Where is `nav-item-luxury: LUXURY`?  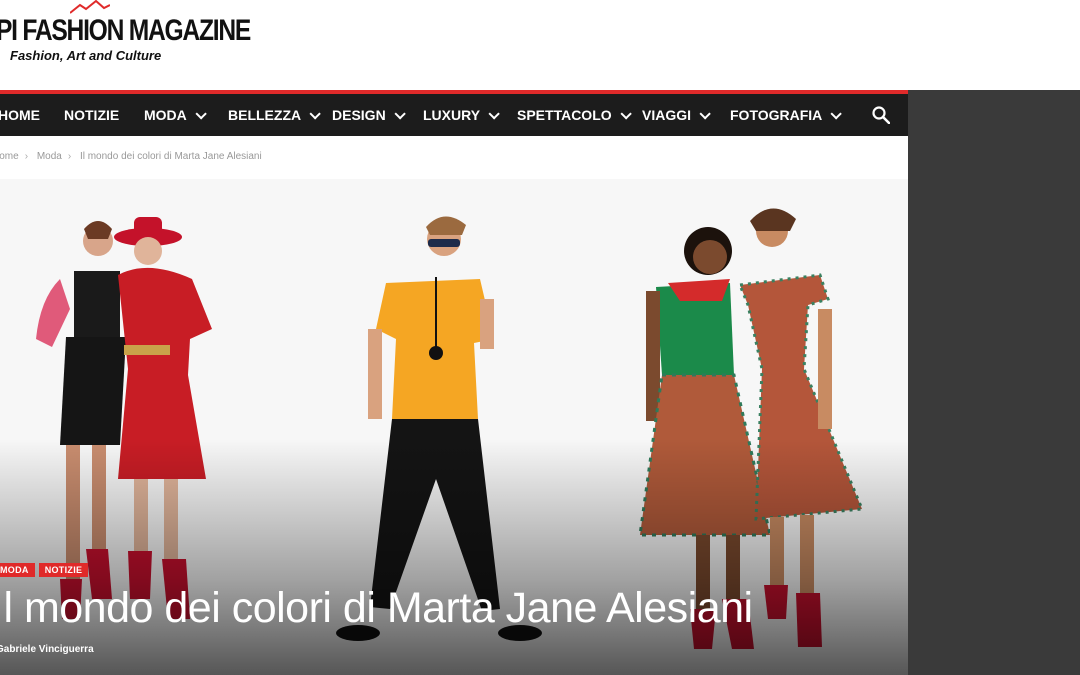
nav-item-luxury: LUXURY is located at coordinates (461, 115).